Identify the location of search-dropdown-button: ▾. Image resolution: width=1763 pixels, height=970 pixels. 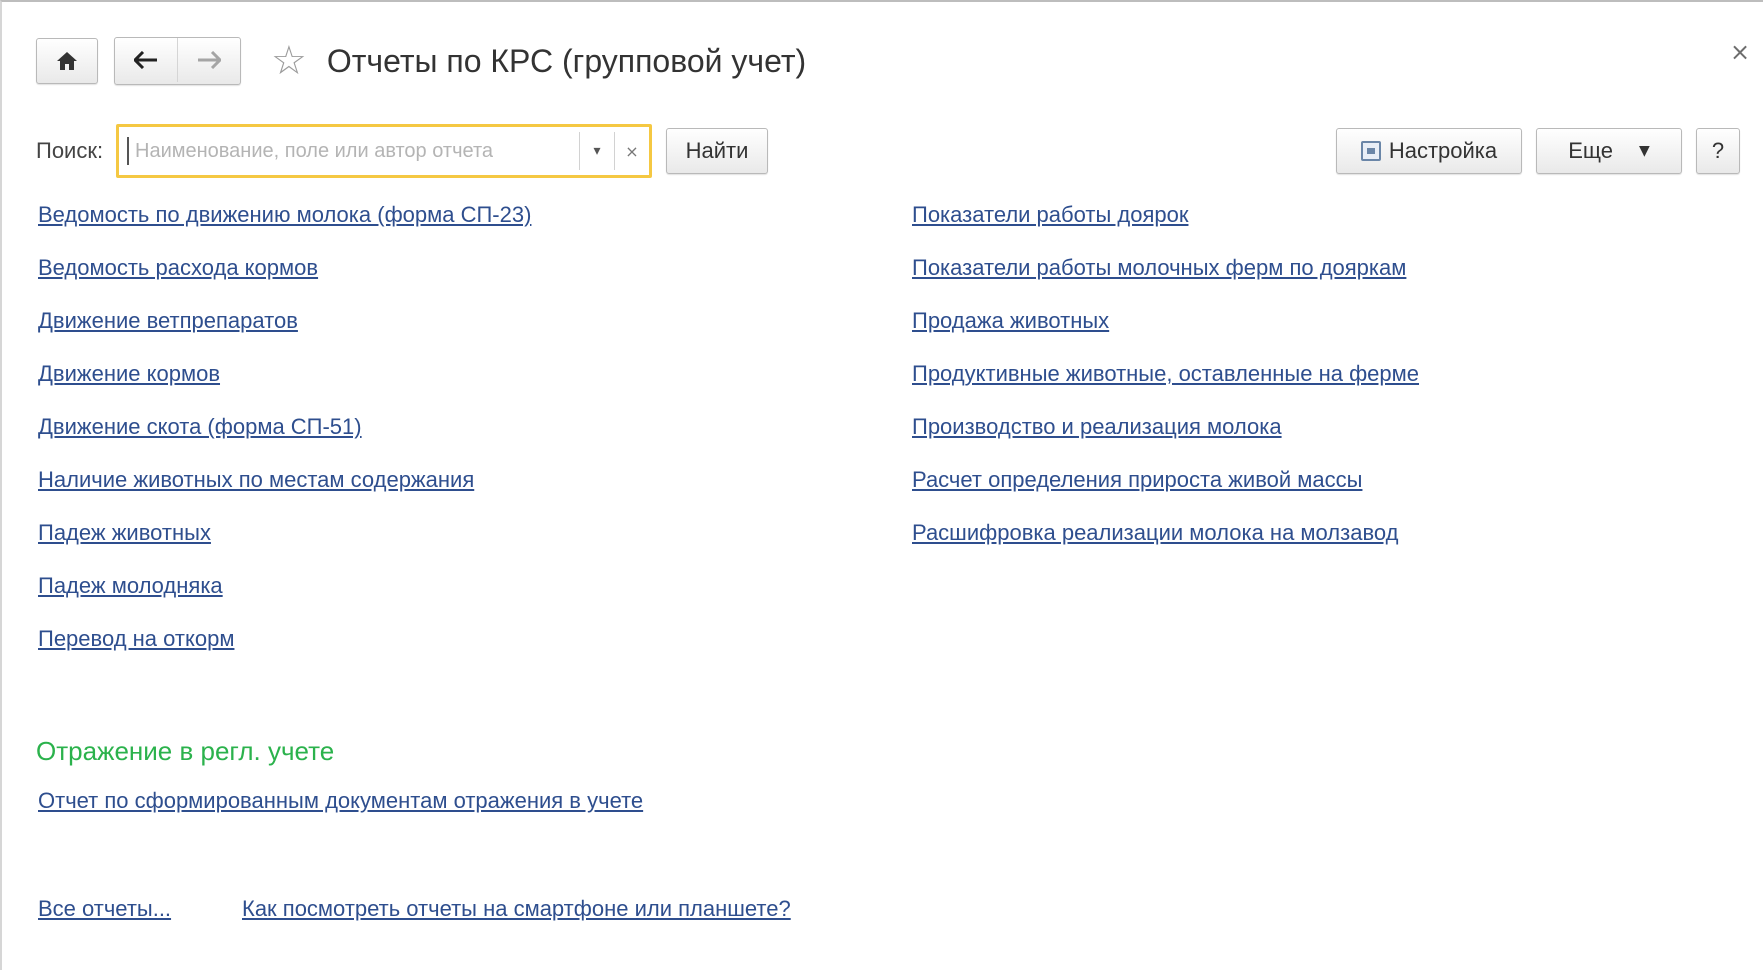
(597, 151).